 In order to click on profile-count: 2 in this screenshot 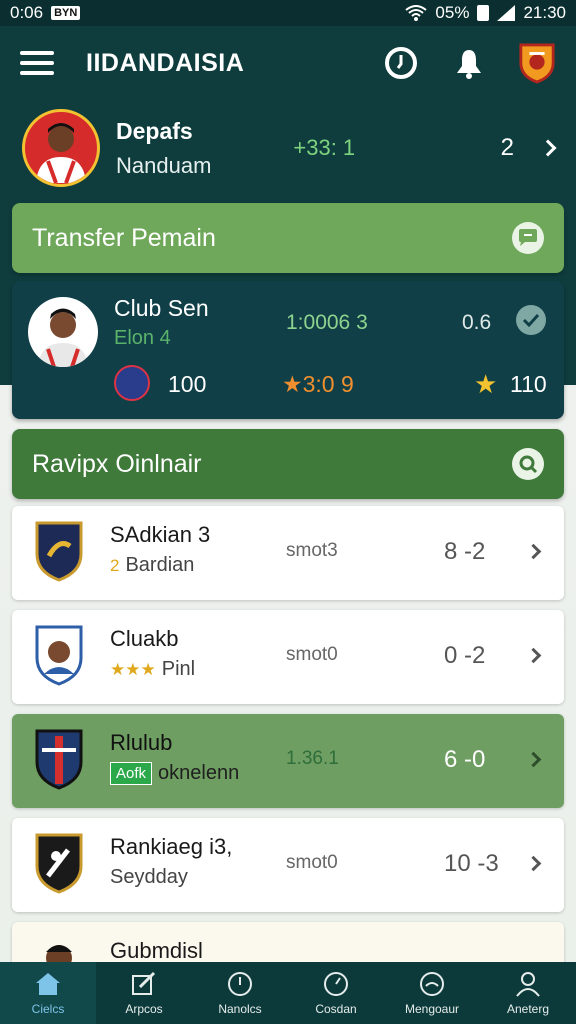, I will do `click(507, 147)`.